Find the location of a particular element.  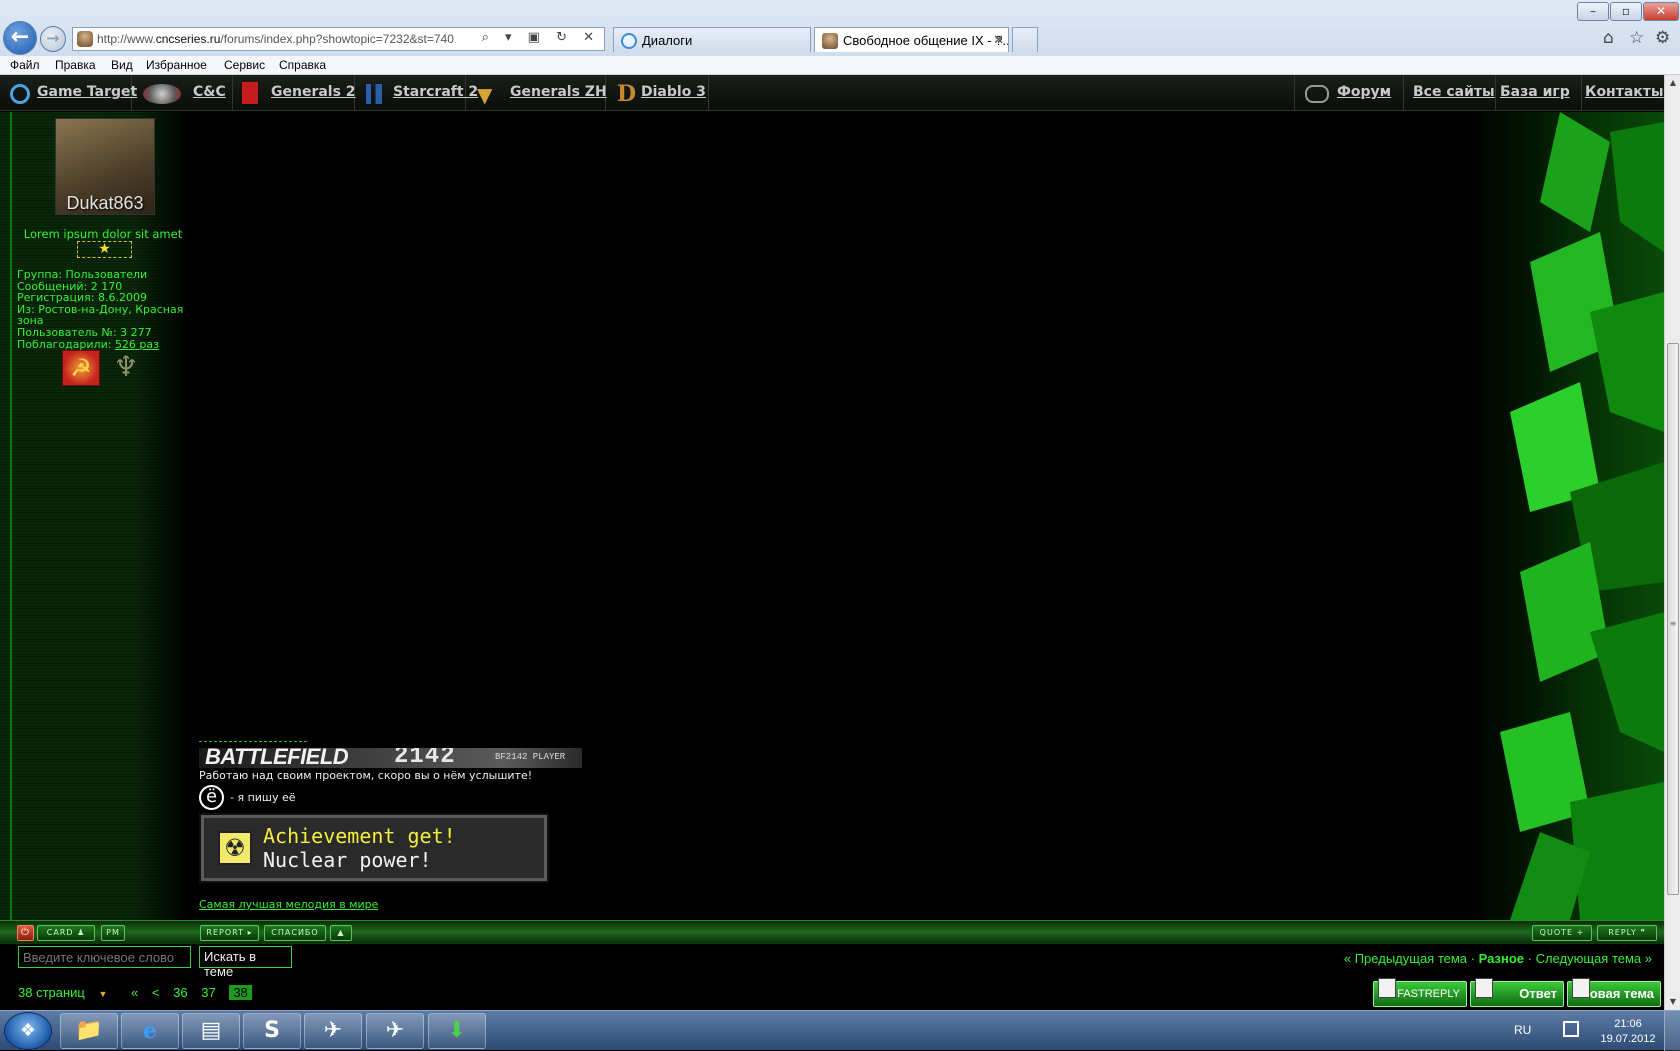

favorites-star-icon: ☆ is located at coordinates (1636, 38).